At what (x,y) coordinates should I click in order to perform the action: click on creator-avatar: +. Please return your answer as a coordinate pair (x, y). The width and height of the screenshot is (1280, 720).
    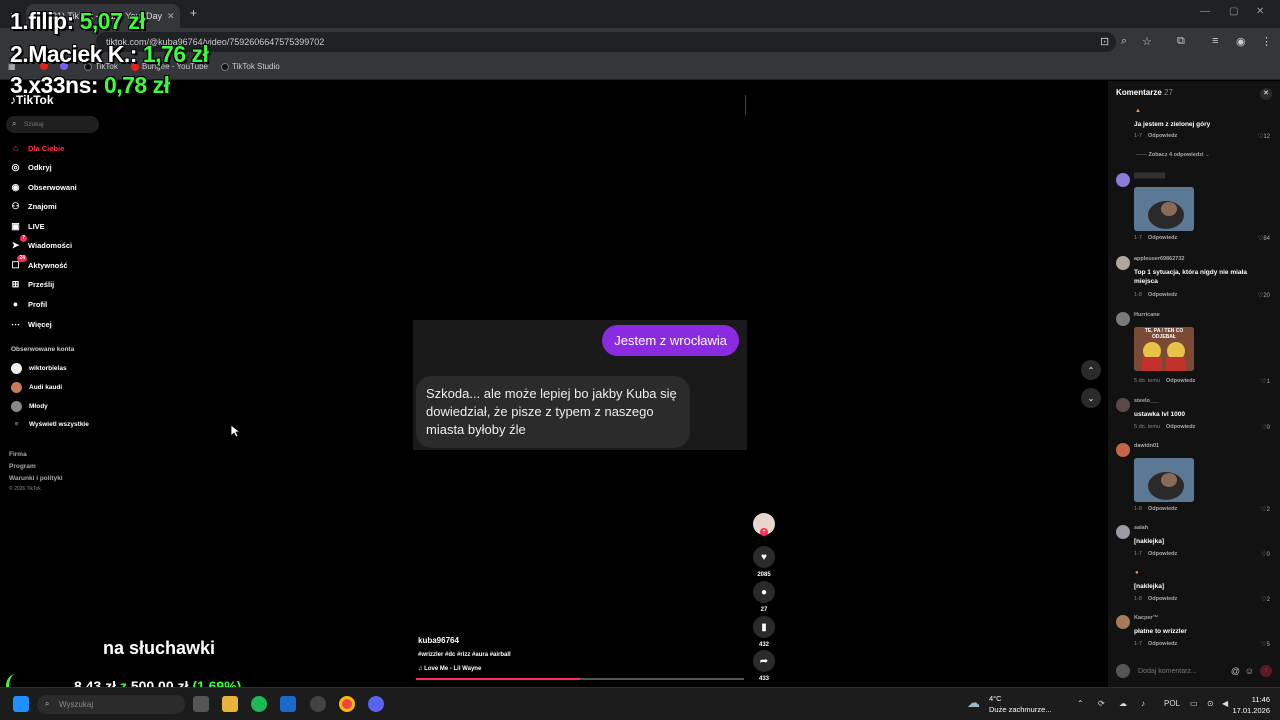
    Looking at the image, I should click on (764, 524).